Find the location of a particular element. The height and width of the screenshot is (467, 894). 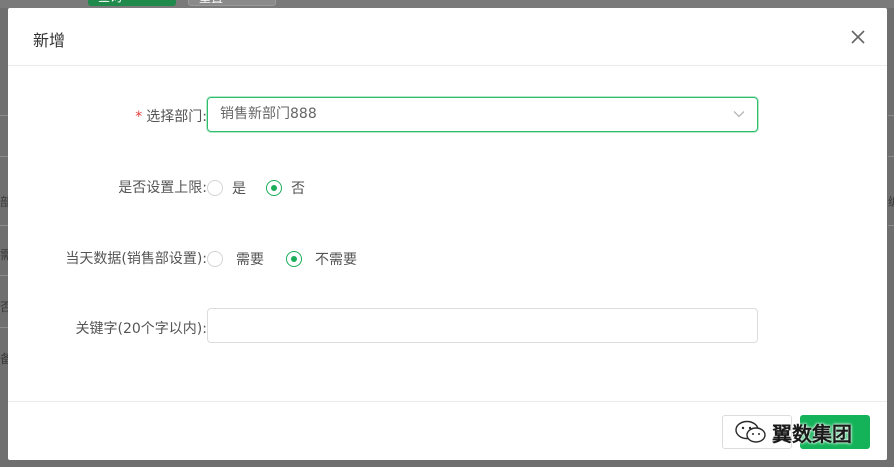

today-data-label: 当天数据(销售部设置): is located at coordinates (136, 259).